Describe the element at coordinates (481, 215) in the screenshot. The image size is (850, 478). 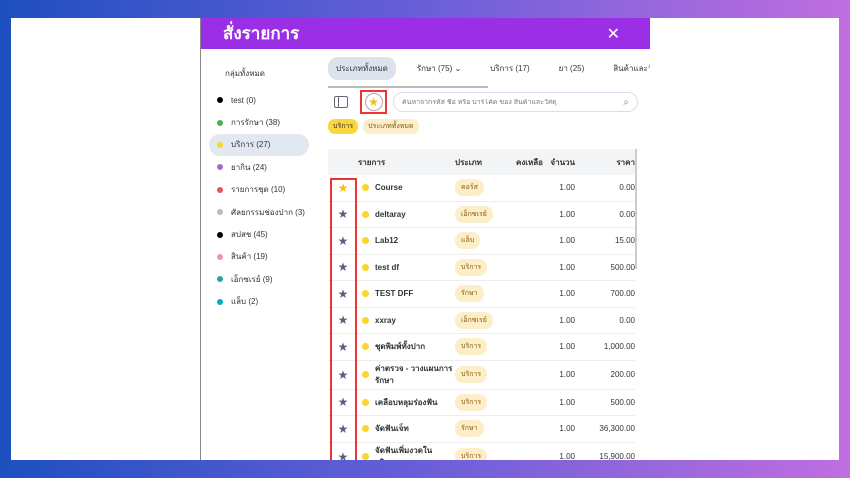
I see `table-row: ★ deltaray เอ็กซเรย์ 1.00 0.00` at that location.